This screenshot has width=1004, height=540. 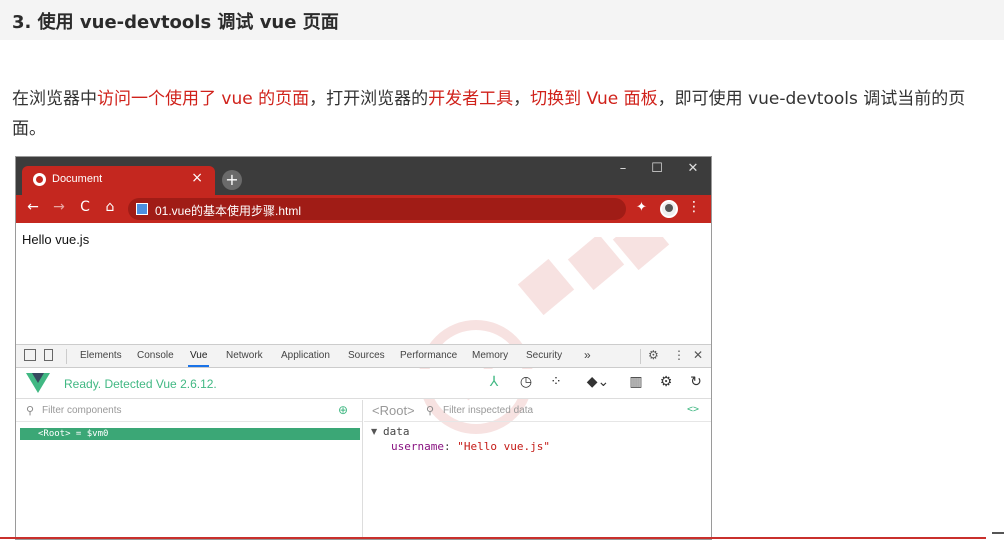 What do you see at coordinates (39, 179) in the screenshot?
I see `globe-icon` at bounding box center [39, 179].